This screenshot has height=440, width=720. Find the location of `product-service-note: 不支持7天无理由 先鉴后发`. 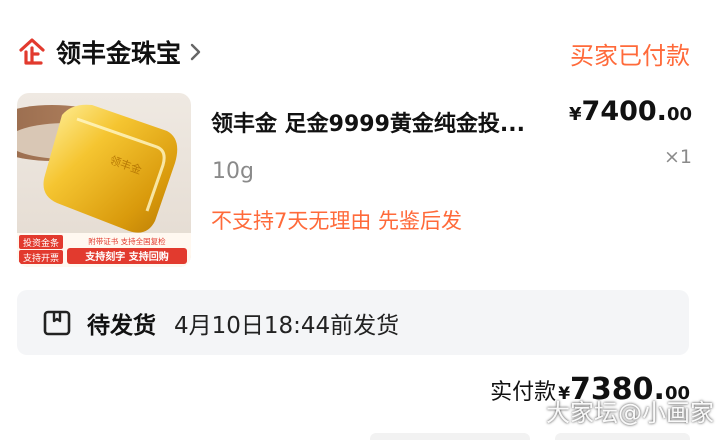

product-service-note: 不支持7天无理由 先鉴后发 is located at coordinates (337, 221).